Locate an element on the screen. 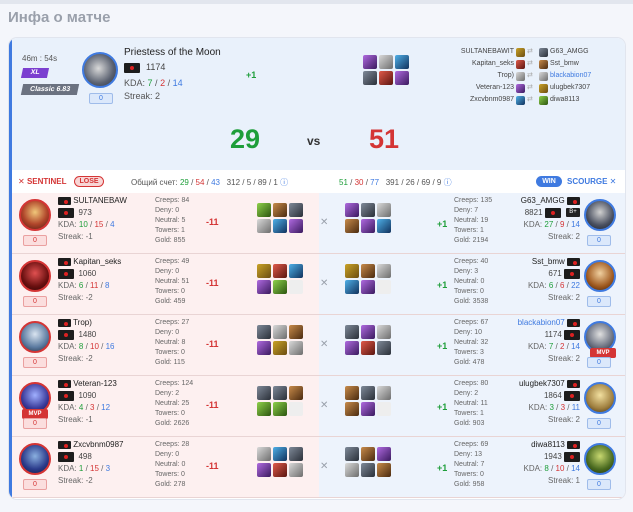  player-name: G63_AMGG is located at coordinates (534, 201).